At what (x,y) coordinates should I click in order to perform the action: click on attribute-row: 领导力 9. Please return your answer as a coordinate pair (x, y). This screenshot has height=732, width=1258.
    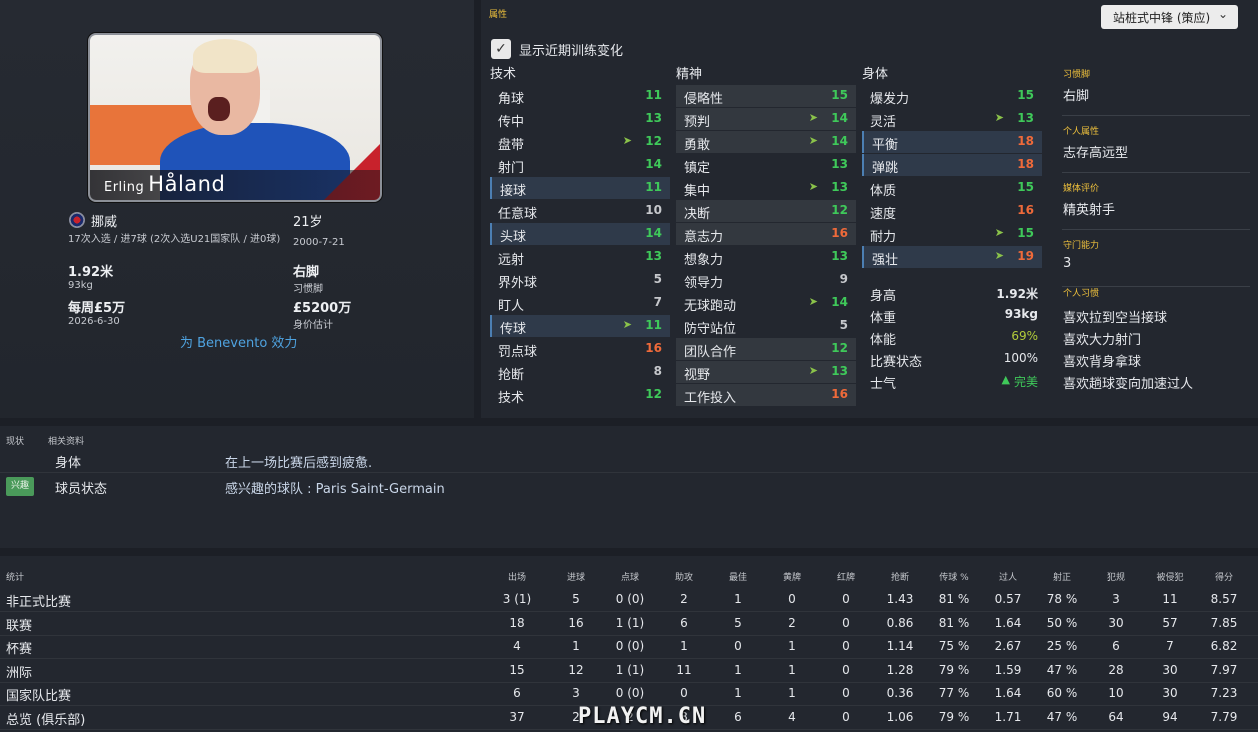
    Looking at the image, I should click on (766, 280).